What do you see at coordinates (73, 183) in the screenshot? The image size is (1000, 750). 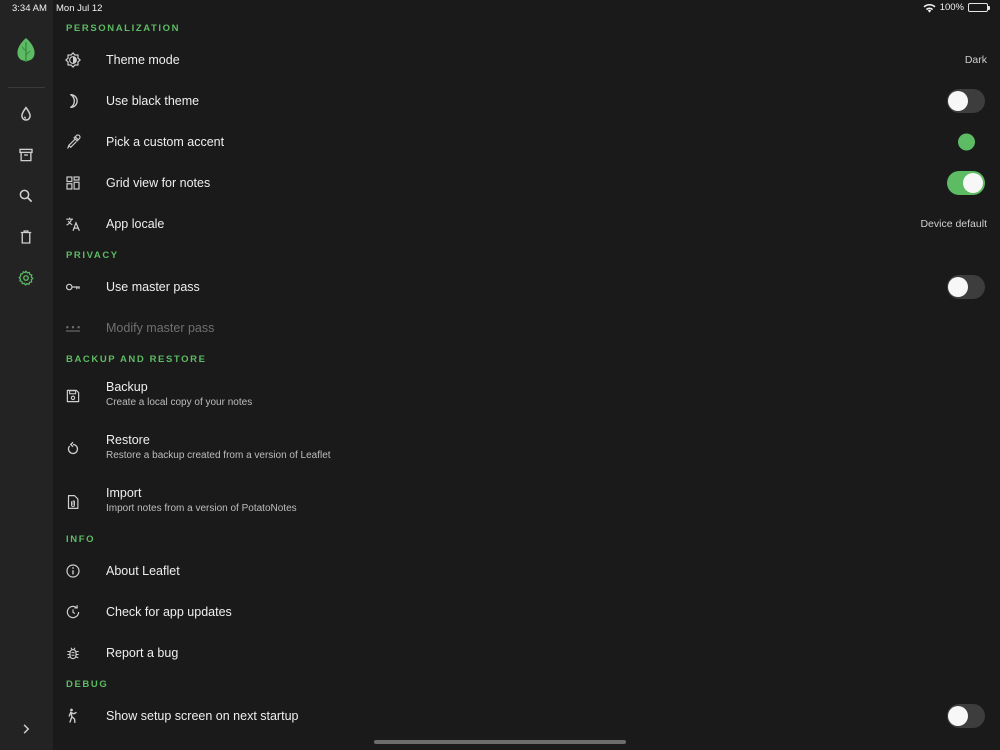 I see `grid-icon` at bounding box center [73, 183].